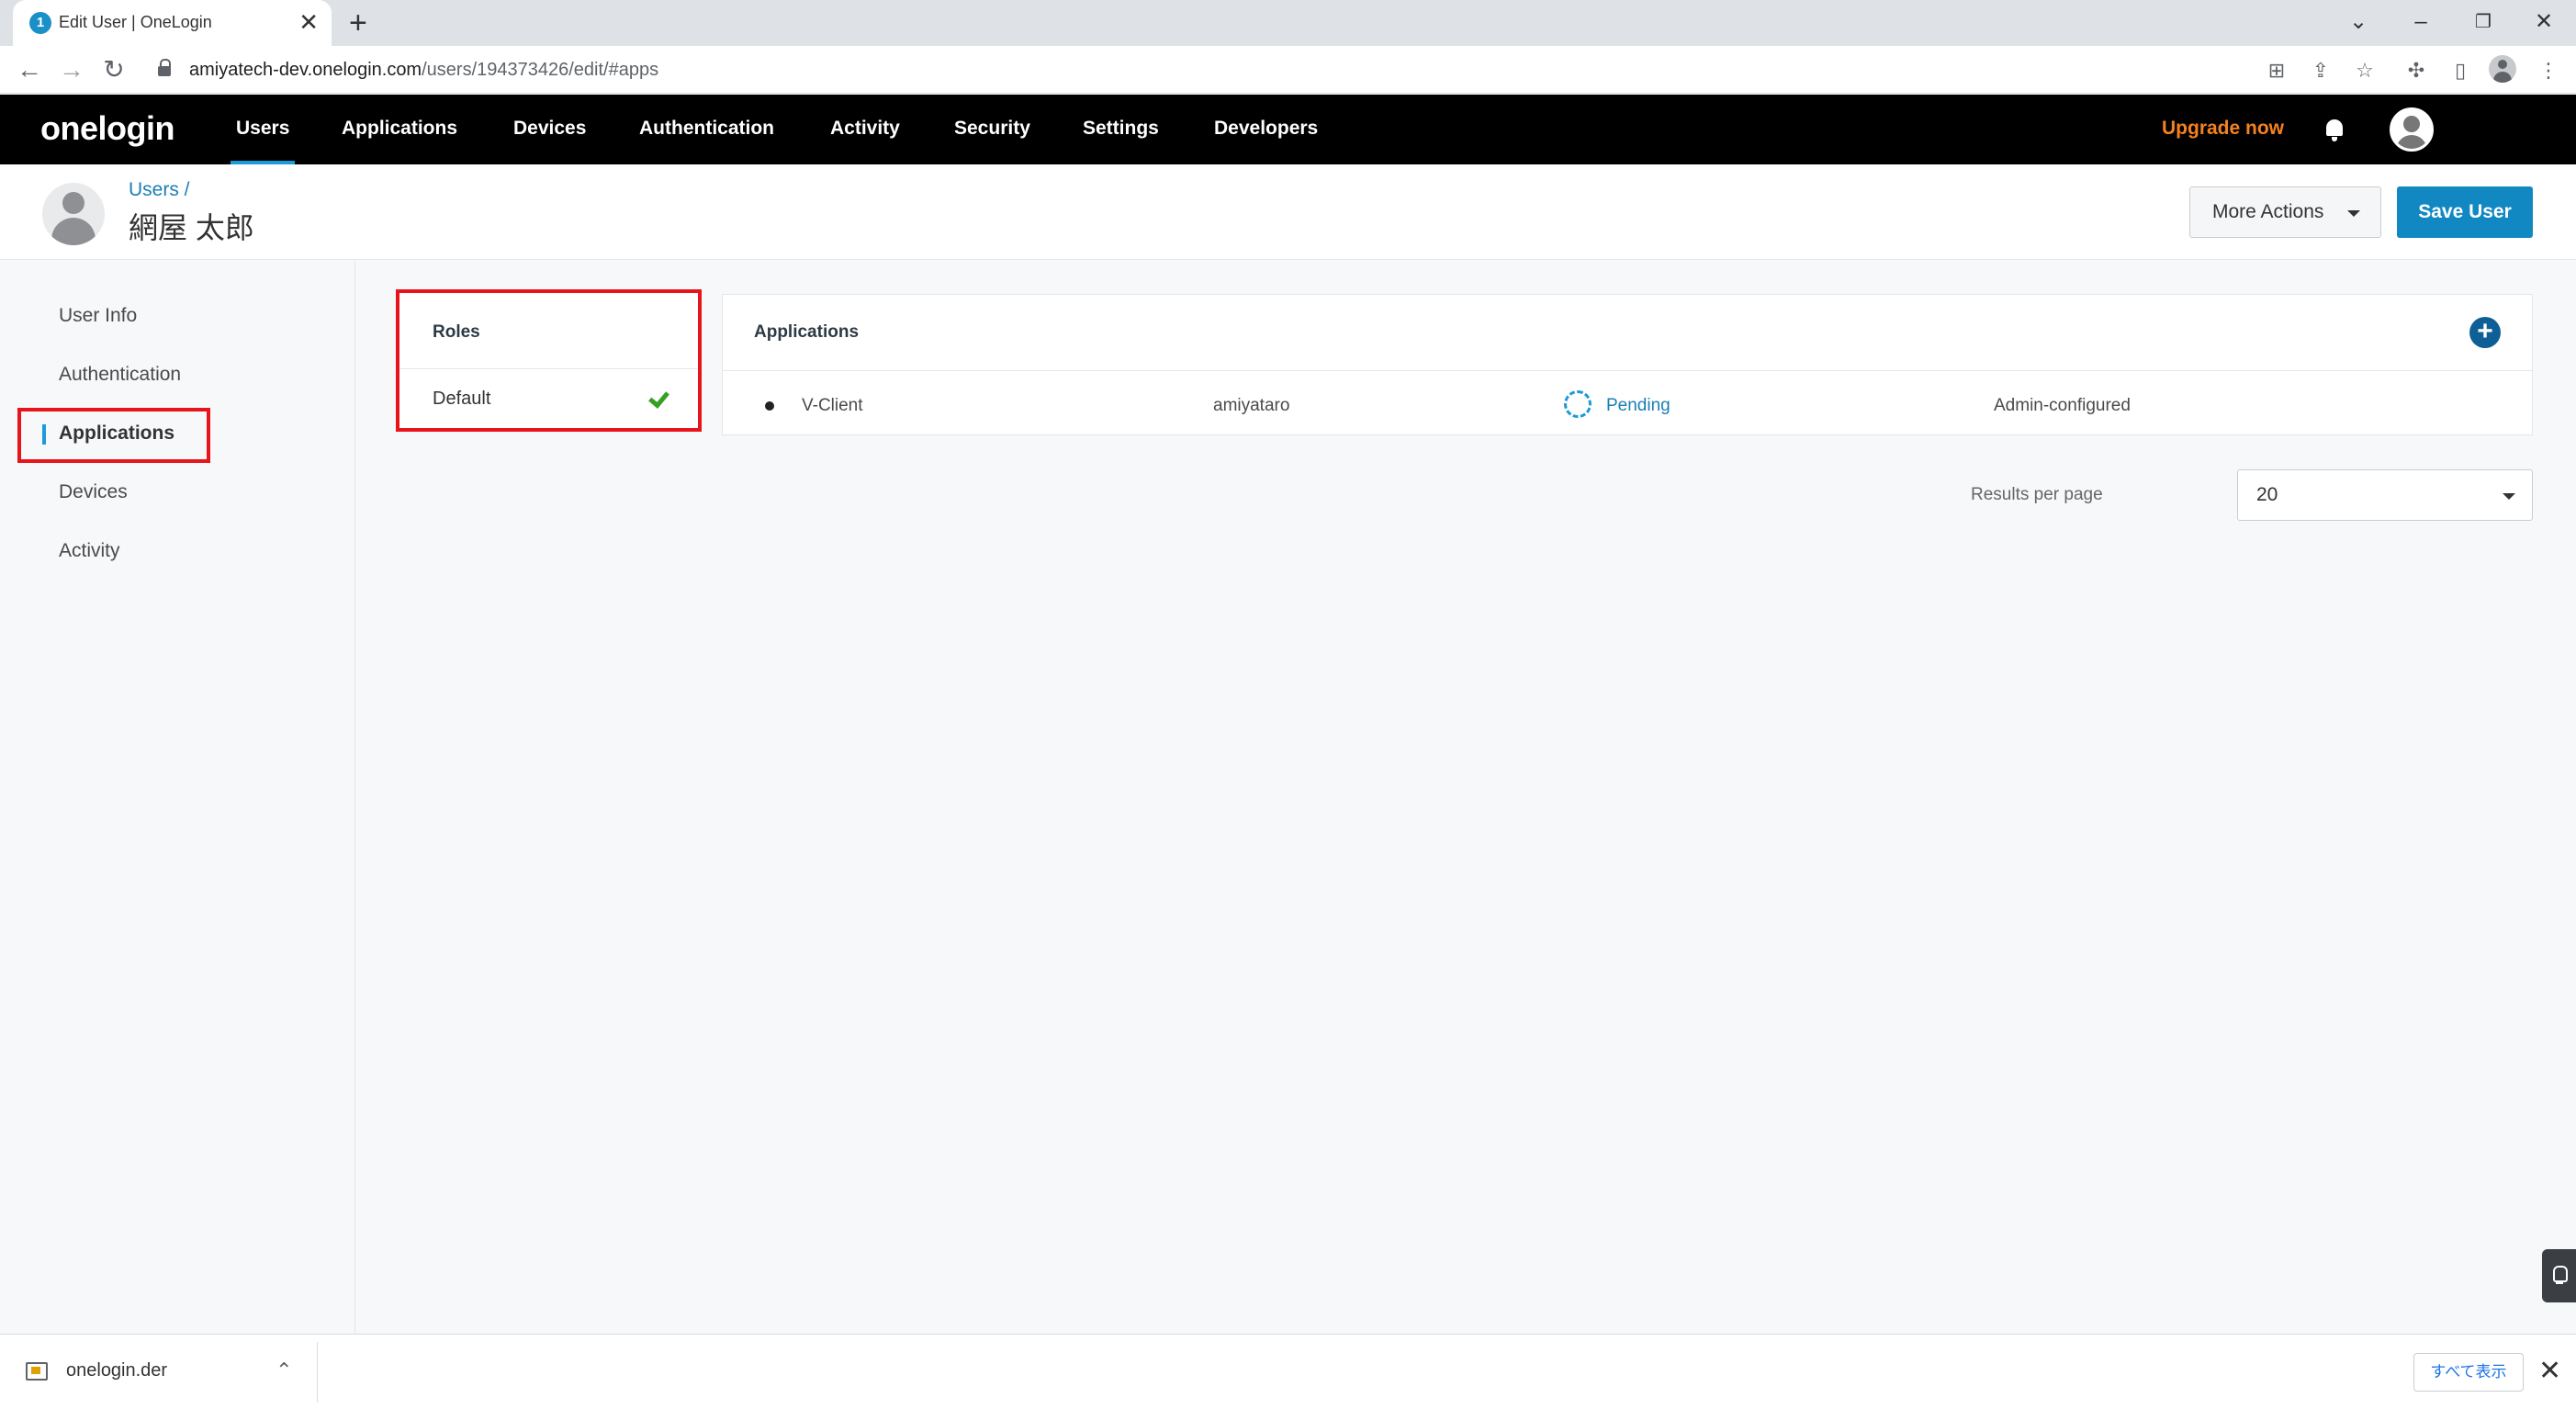 This screenshot has width=2576, height=1409. What do you see at coordinates (399, 129) in the screenshot?
I see `nav-applications: Applications` at bounding box center [399, 129].